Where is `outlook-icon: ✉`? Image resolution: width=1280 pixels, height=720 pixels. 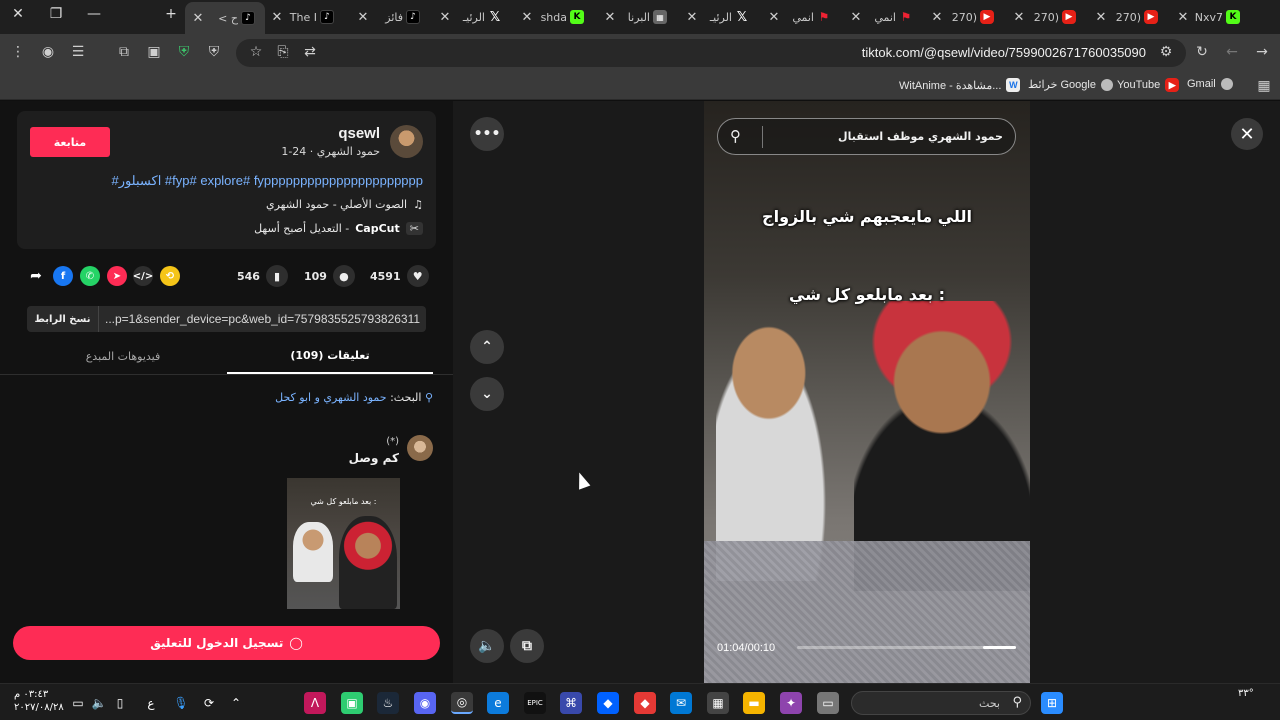
outlook-icon: ✉ is located at coordinates (681, 703).